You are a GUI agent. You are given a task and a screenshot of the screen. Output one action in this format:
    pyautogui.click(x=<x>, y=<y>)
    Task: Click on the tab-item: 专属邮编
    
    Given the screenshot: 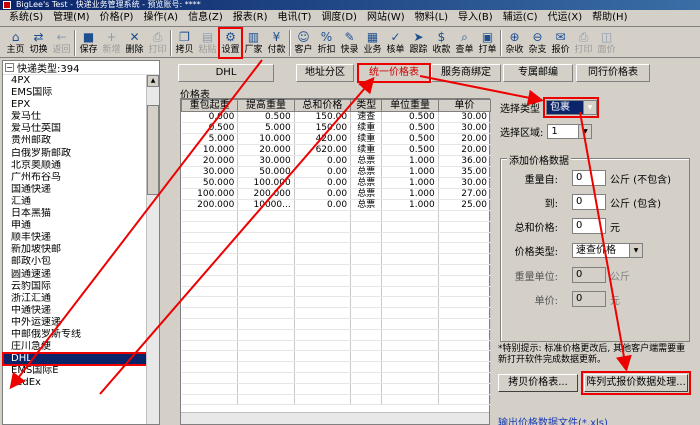 What is the action you would take?
    pyautogui.click(x=538, y=73)
    